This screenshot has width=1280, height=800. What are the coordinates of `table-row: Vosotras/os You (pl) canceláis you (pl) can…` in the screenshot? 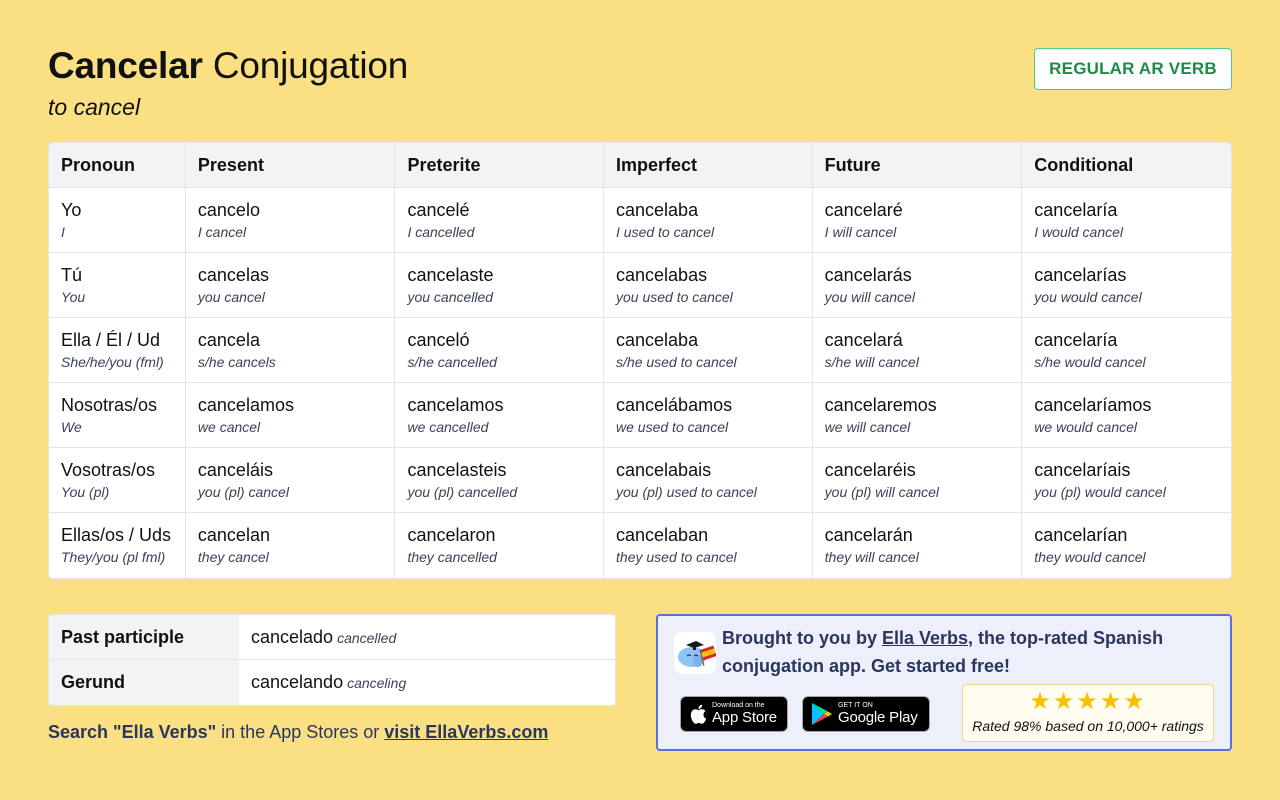 It's located at (640, 480).